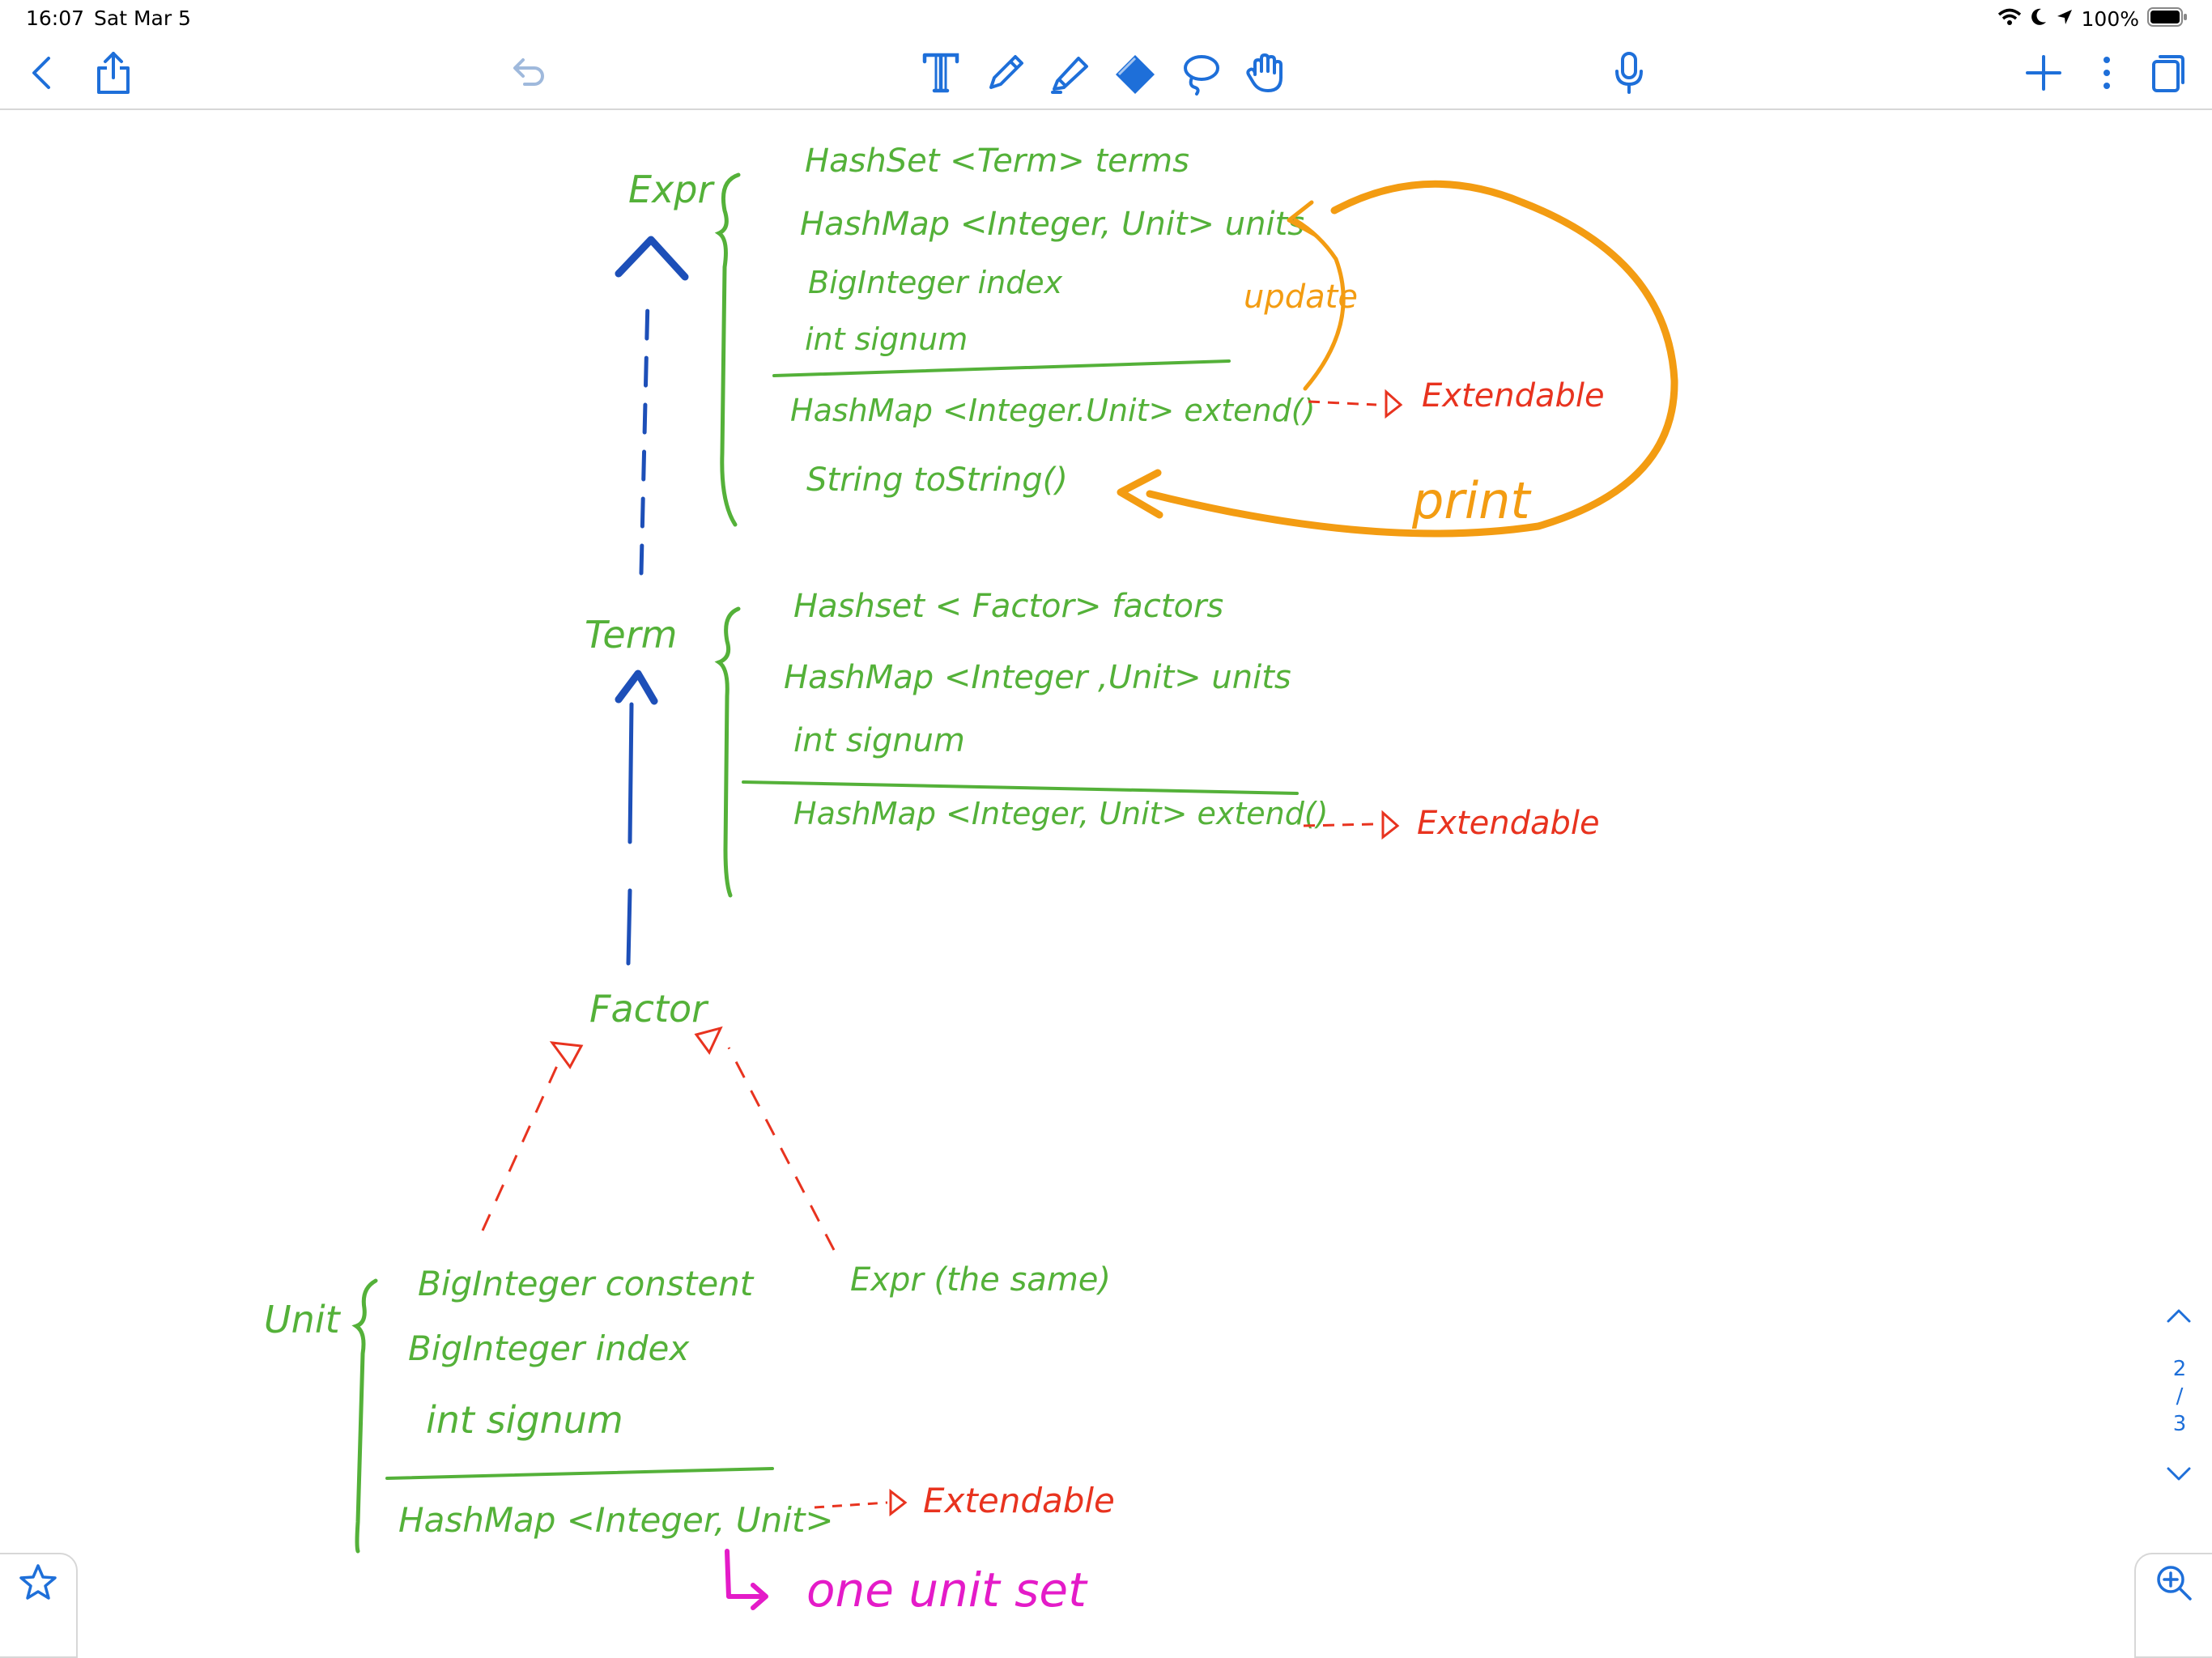 The height and width of the screenshot is (1658, 2212). What do you see at coordinates (1053, 410) in the screenshot?
I see `expr-method-1: HashMap <Integer.Unit> extend()` at bounding box center [1053, 410].